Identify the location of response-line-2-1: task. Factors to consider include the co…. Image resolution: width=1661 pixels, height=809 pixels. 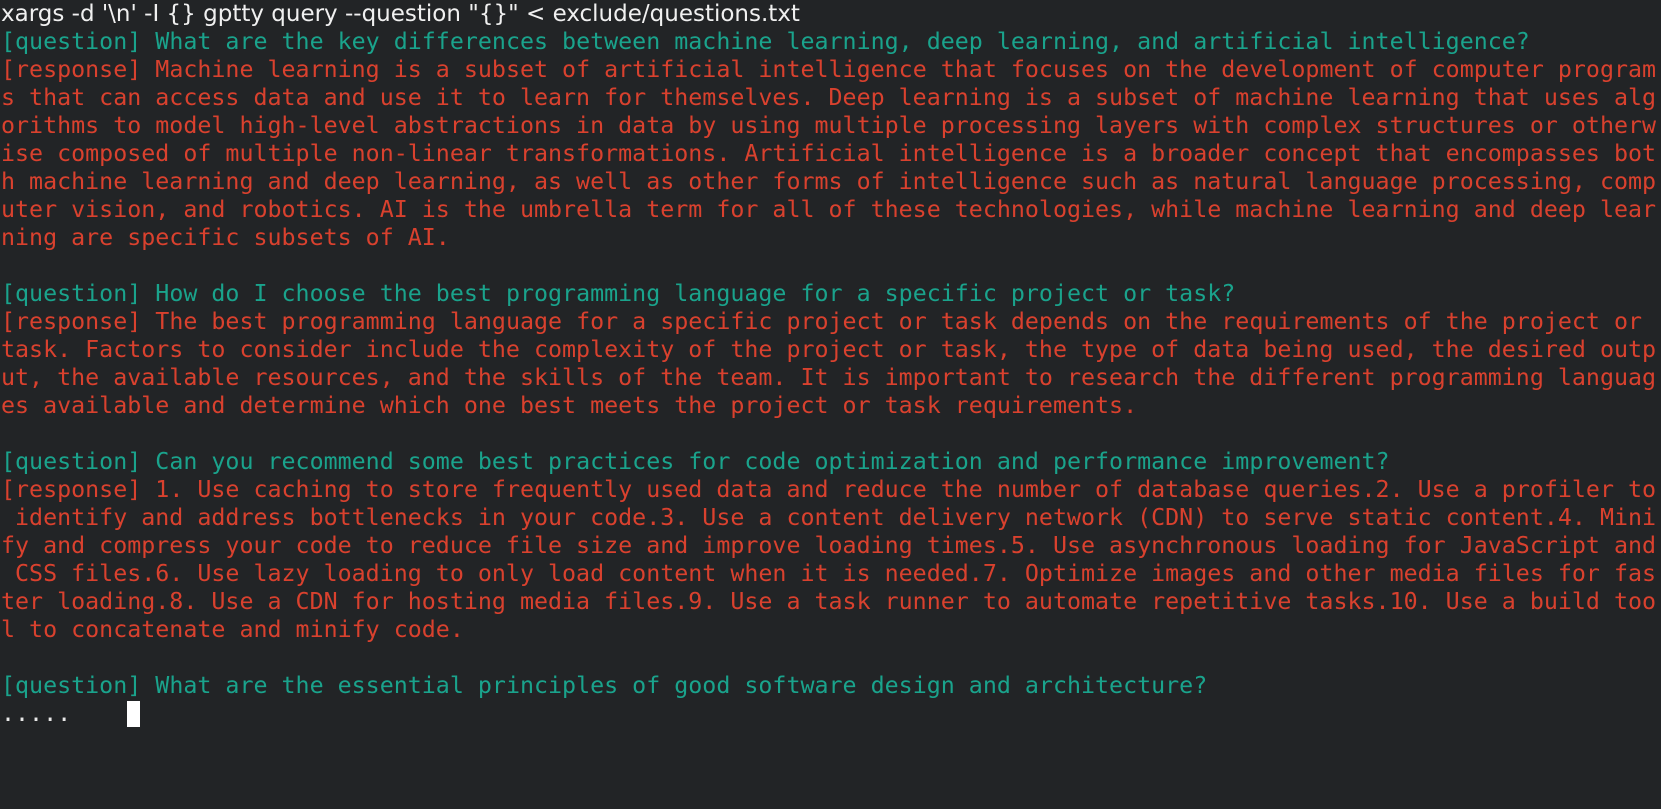
(829, 349).